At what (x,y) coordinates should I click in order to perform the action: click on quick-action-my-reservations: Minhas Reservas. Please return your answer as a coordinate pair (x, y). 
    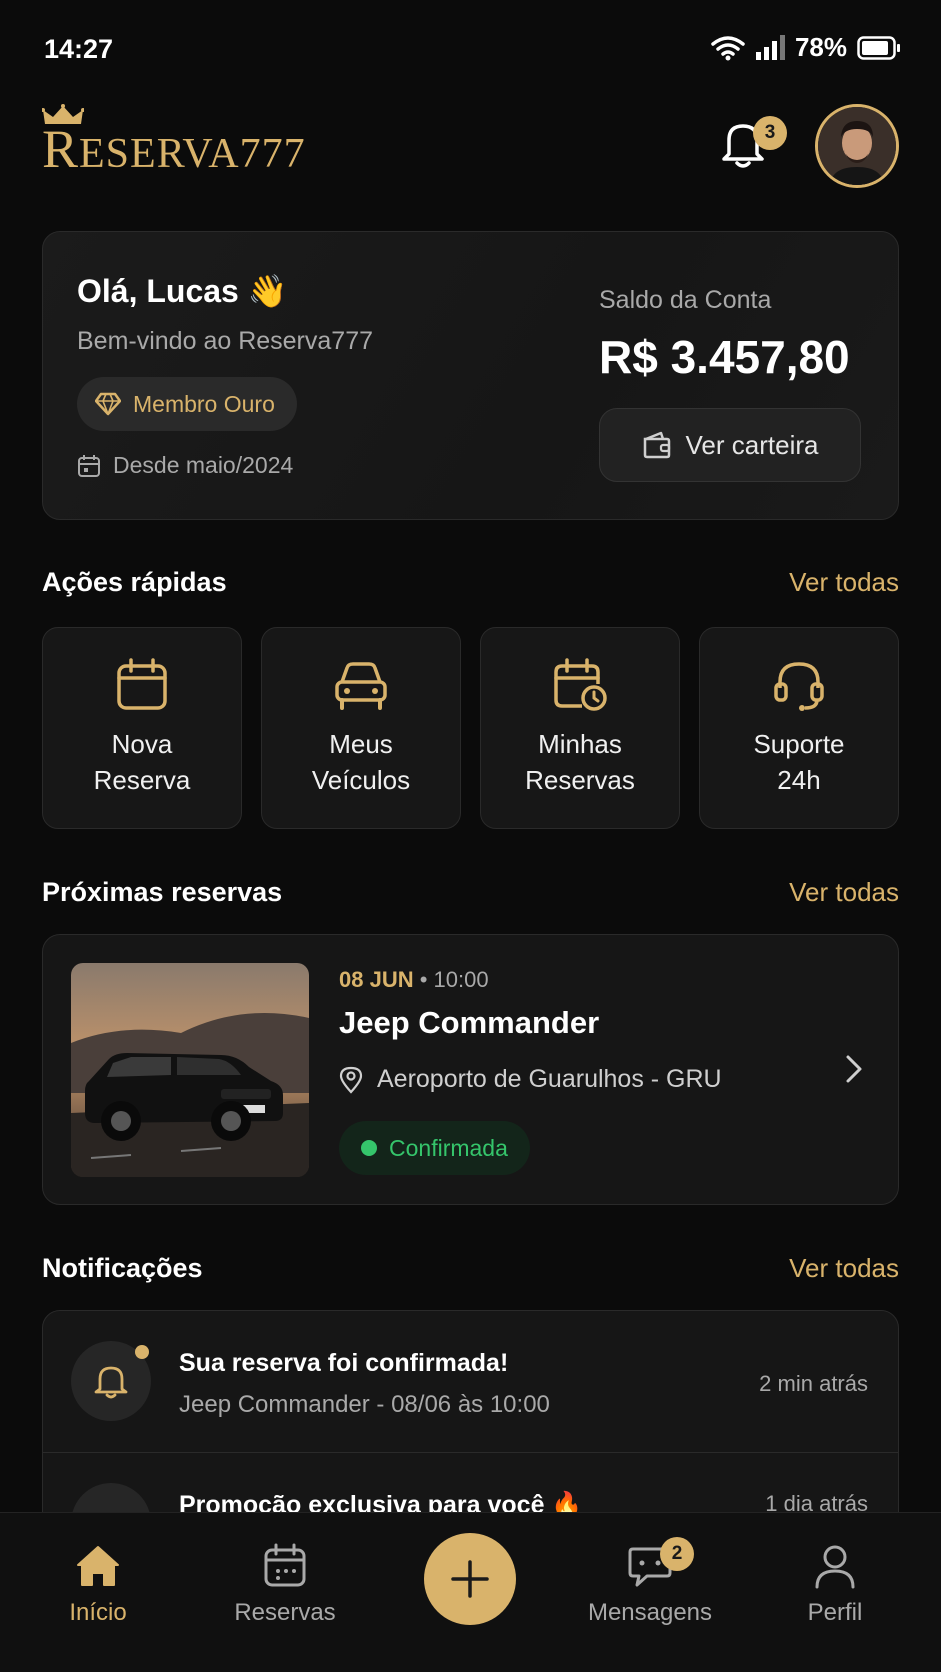
    Looking at the image, I should click on (580, 728).